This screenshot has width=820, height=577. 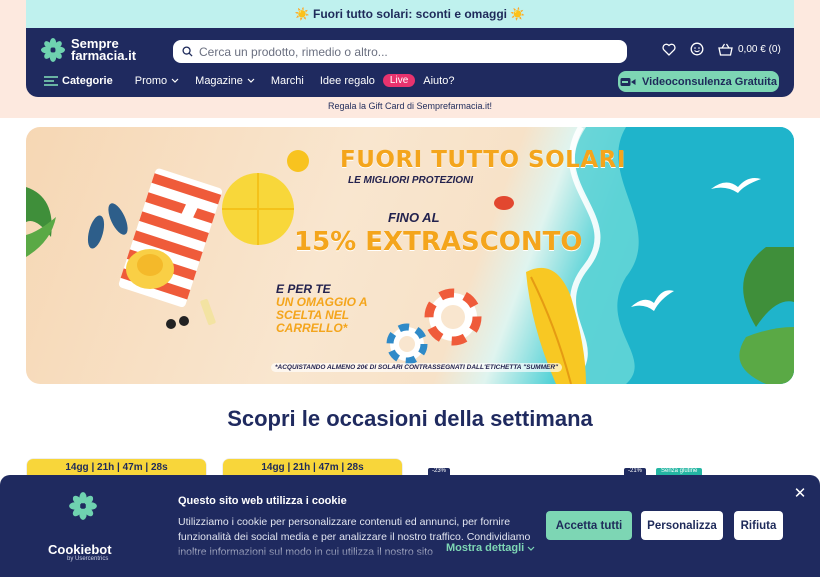 I want to click on nav-promo-label: Promo, so click(x=151, y=80).